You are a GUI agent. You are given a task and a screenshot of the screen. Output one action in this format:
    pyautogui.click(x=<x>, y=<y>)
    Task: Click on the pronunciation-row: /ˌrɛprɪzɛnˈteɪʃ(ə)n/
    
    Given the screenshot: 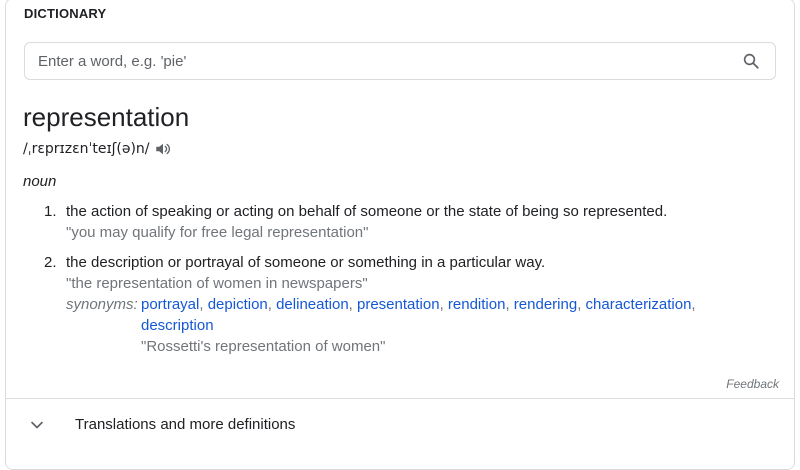 What is the action you would take?
    pyautogui.click(x=97, y=149)
    